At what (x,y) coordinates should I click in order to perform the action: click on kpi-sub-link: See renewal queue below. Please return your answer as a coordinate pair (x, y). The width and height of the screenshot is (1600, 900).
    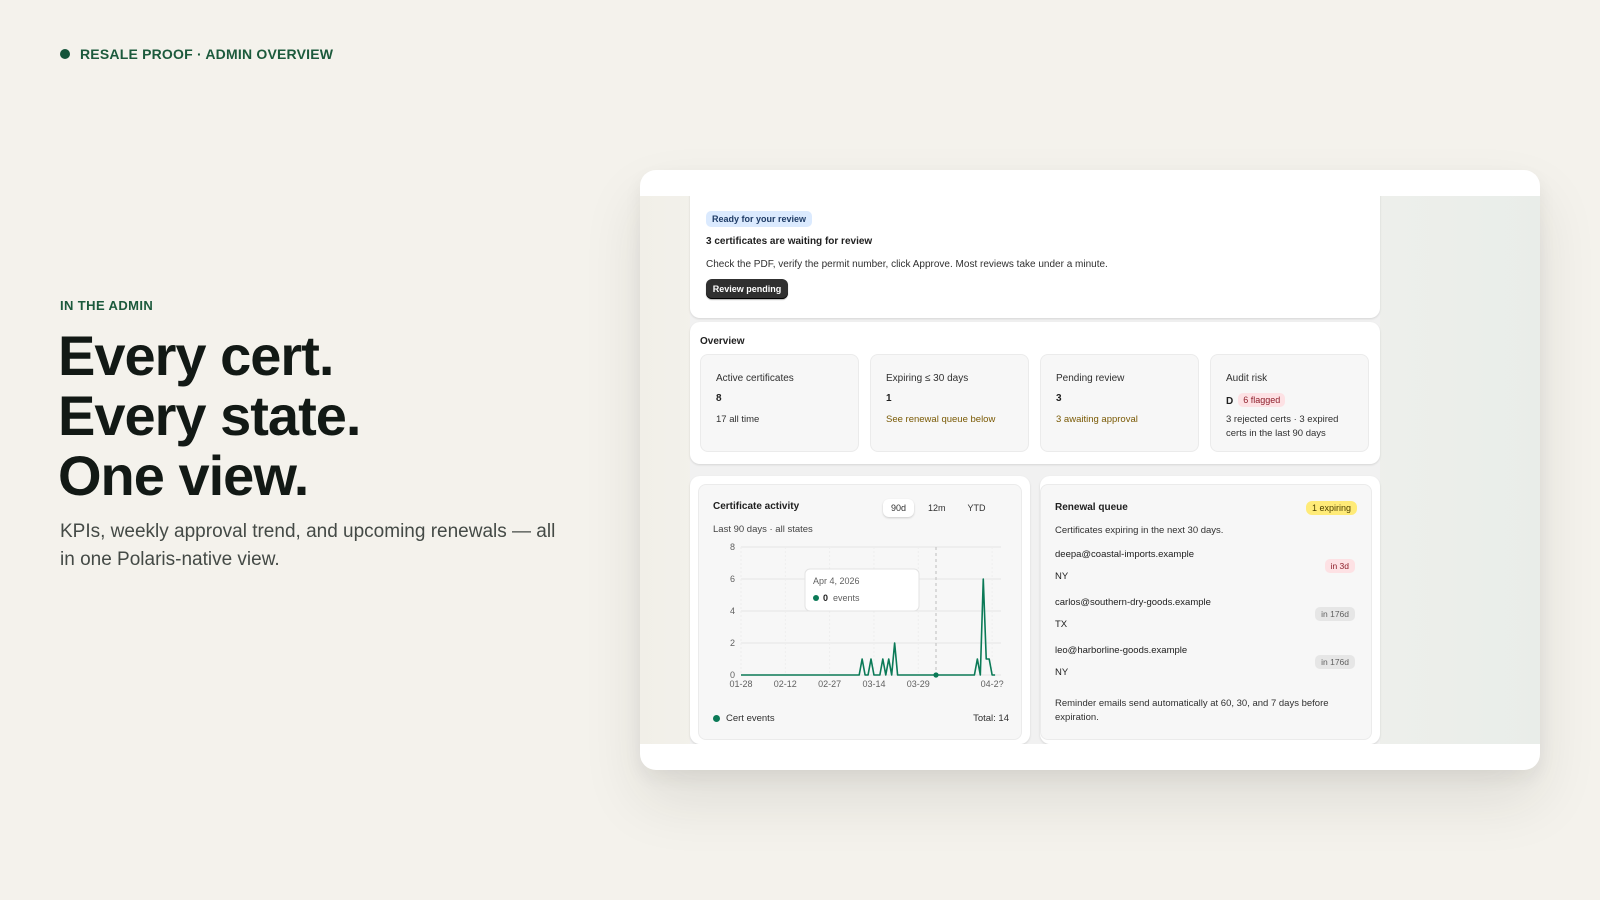
    Looking at the image, I should click on (953, 420).